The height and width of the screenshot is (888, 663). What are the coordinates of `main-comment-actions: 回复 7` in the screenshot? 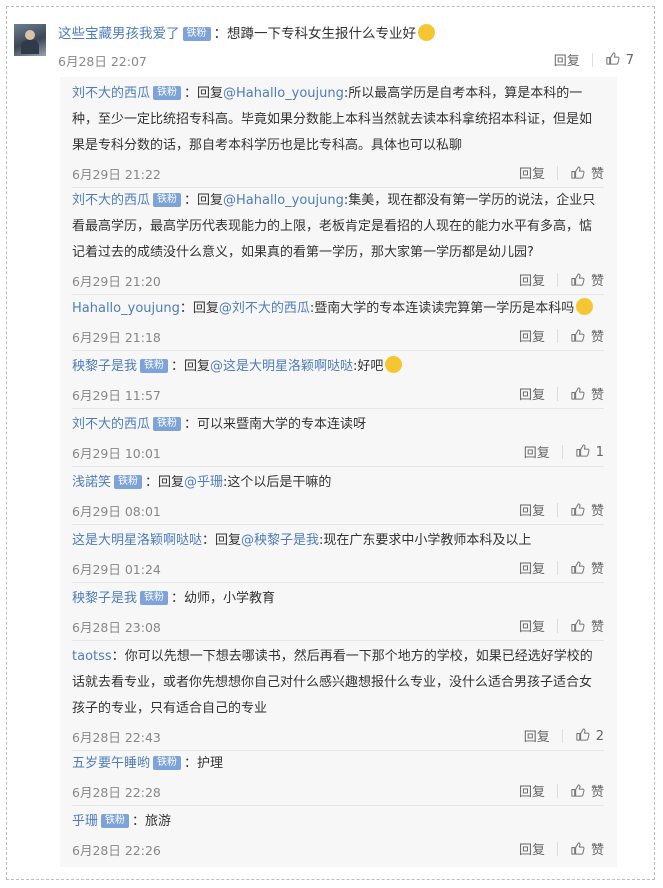 It's located at (594, 59).